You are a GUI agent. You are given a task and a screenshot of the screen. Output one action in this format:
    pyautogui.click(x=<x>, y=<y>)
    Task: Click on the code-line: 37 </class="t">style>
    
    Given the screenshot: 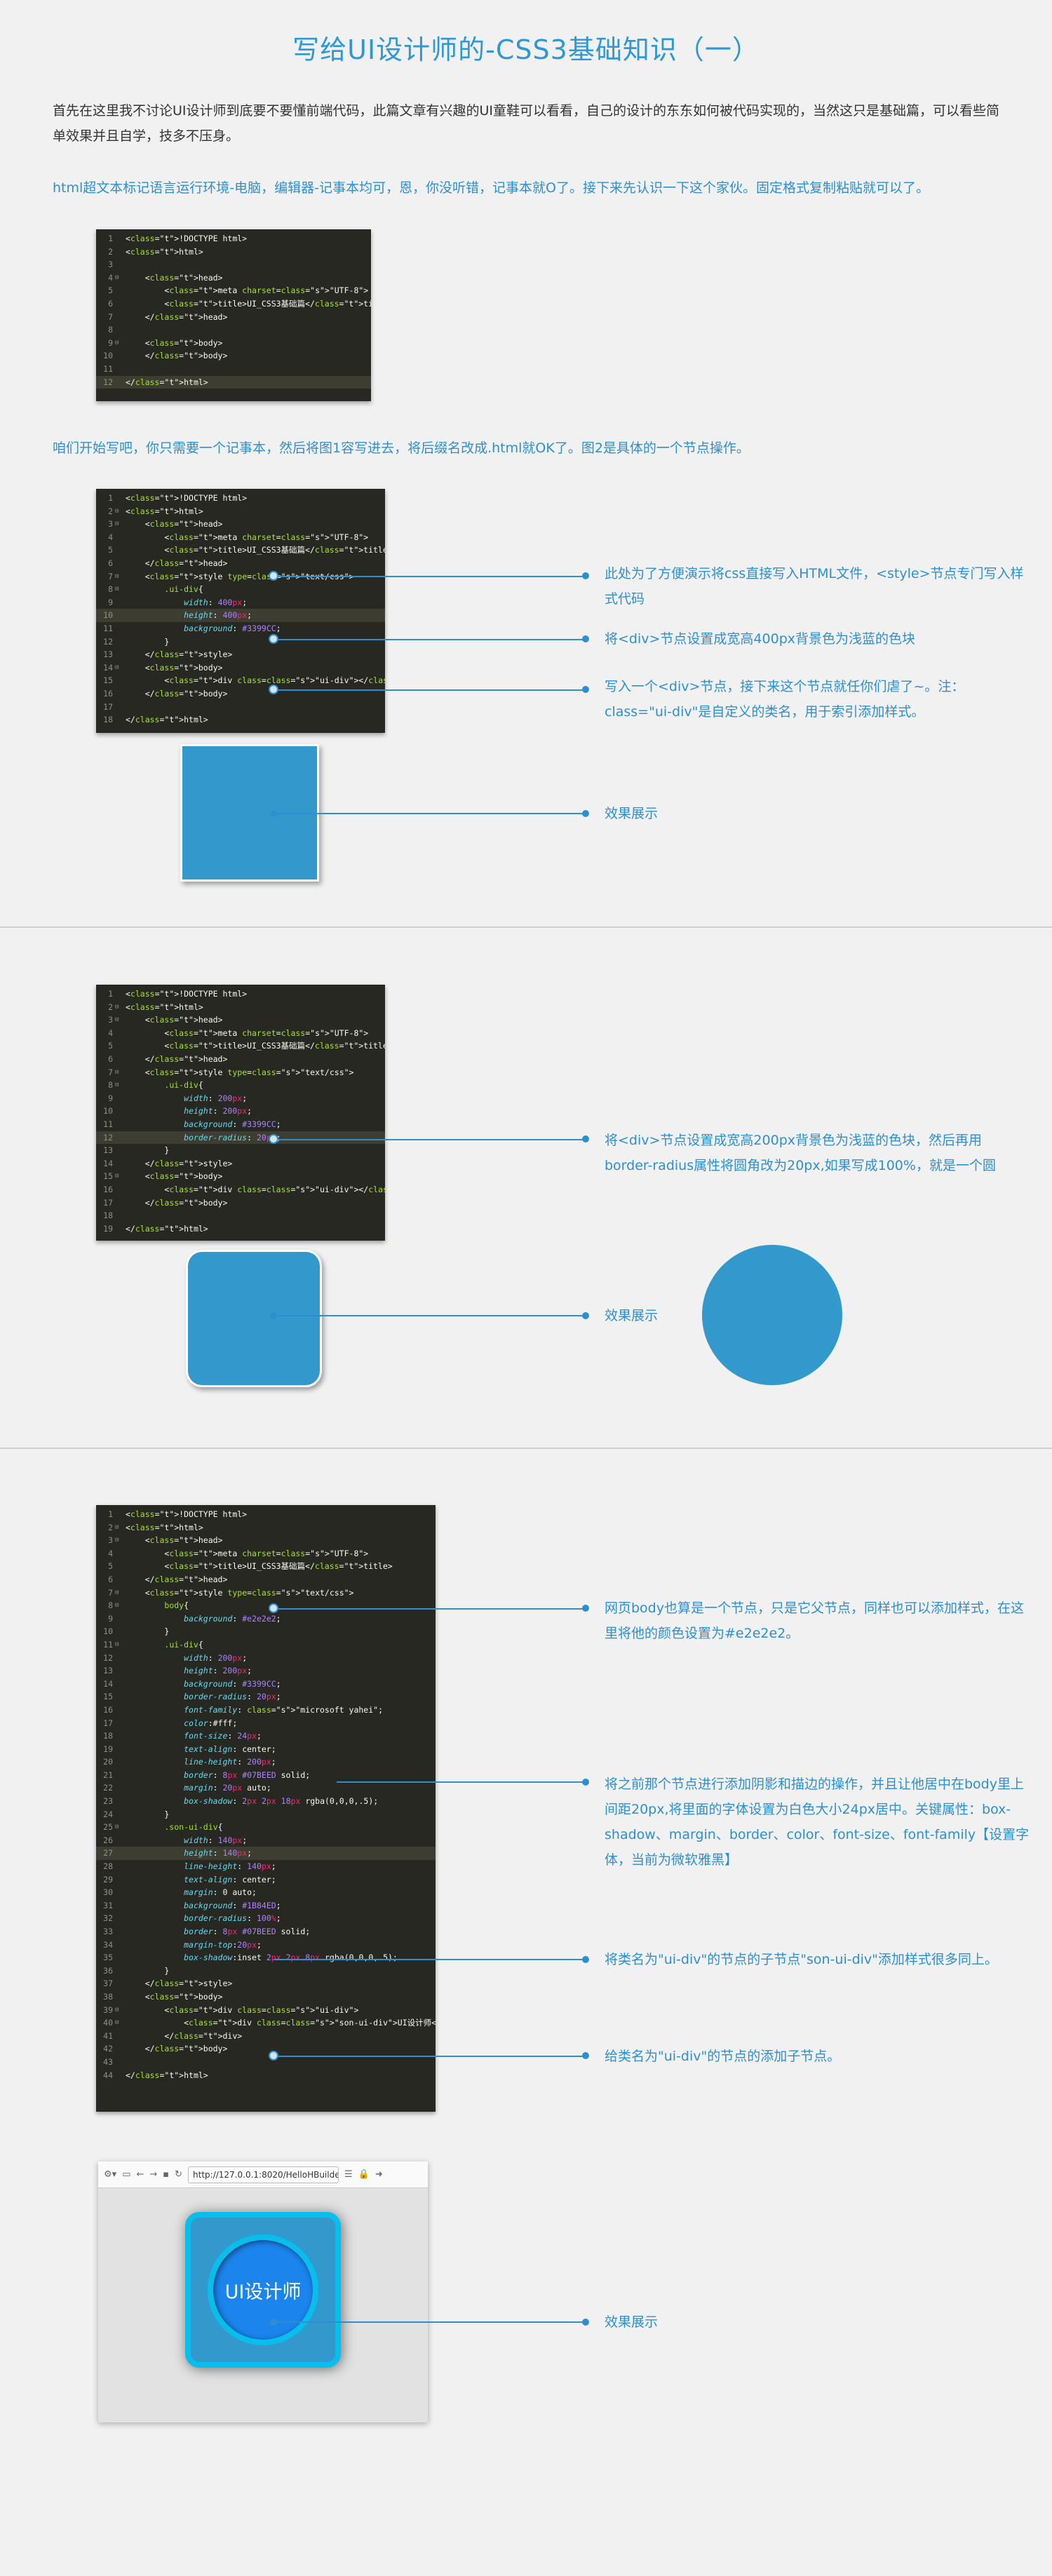 What is the action you would take?
    pyautogui.click(x=168, y=1983)
    